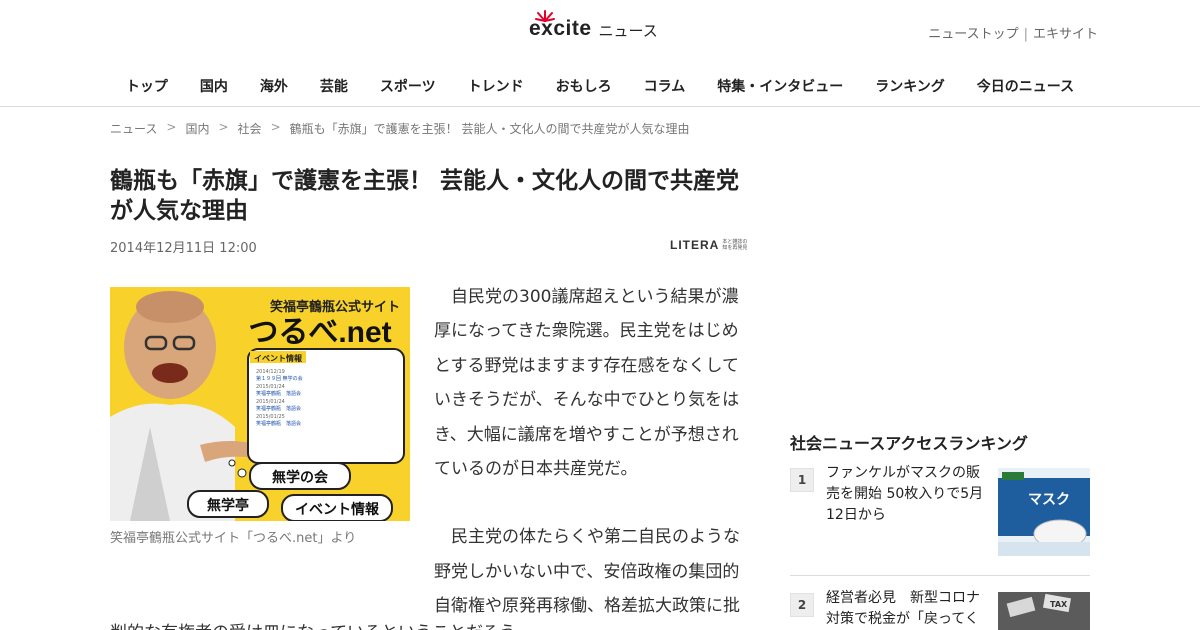 This screenshot has height=630, width=1200. I want to click on ranking-title: 社会ニュースアクセスランキング, so click(909, 443).